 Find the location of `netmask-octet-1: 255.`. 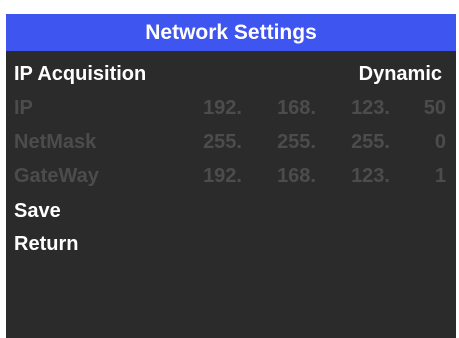

netmask-octet-1: 255. is located at coordinates (222, 142).